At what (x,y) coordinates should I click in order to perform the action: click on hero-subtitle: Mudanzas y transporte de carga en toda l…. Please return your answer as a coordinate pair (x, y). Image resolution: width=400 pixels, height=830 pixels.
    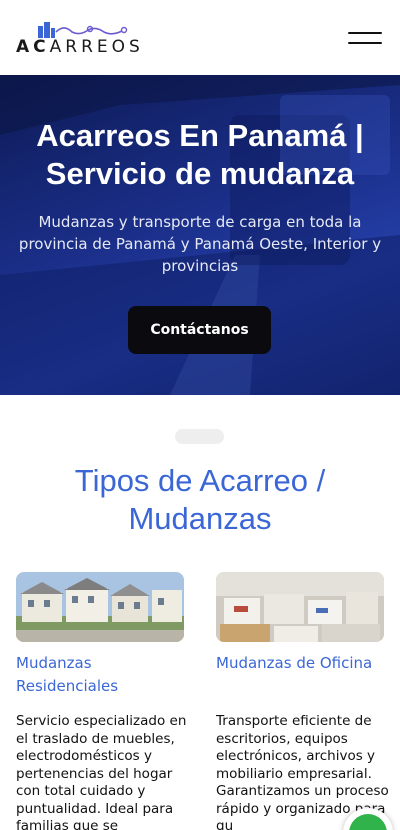
    Looking at the image, I should click on (200, 244).